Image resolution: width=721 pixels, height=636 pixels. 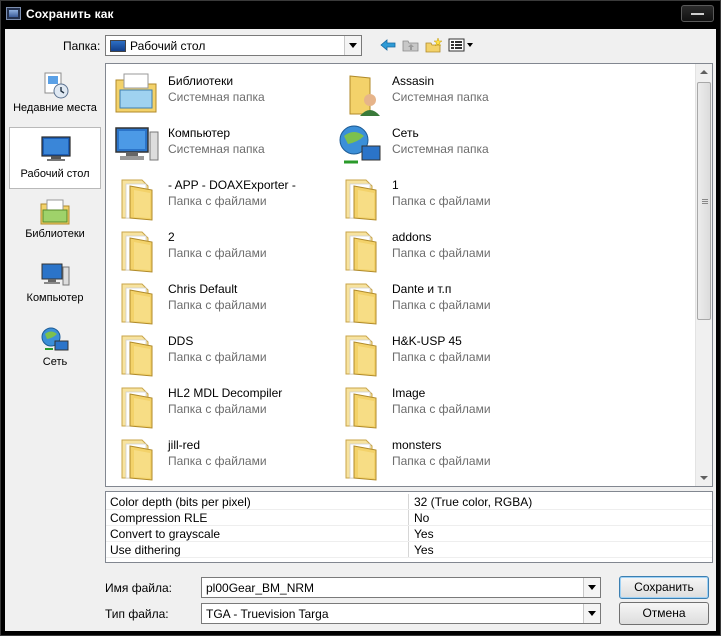 What do you see at coordinates (221, 405) in the screenshot?
I see `file-item: HL2 MDL Decompiler Папка с файлами` at bounding box center [221, 405].